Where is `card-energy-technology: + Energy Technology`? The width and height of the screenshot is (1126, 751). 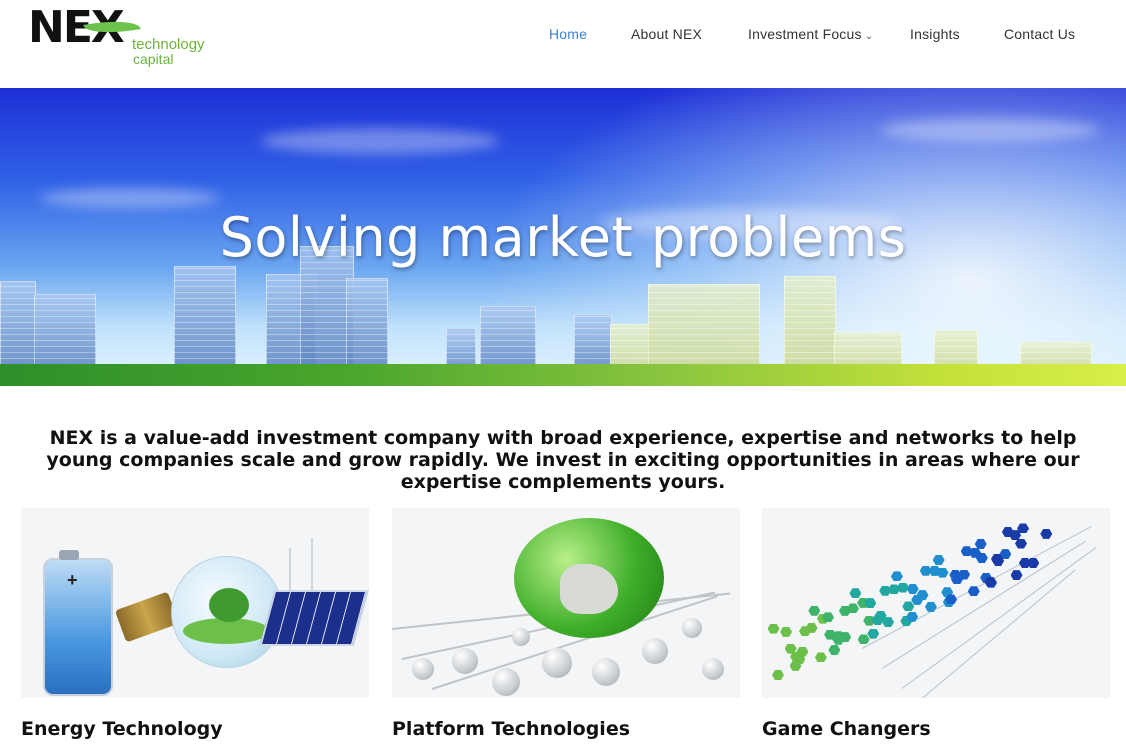 card-energy-technology: + Energy Technology is located at coordinates (195, 624).